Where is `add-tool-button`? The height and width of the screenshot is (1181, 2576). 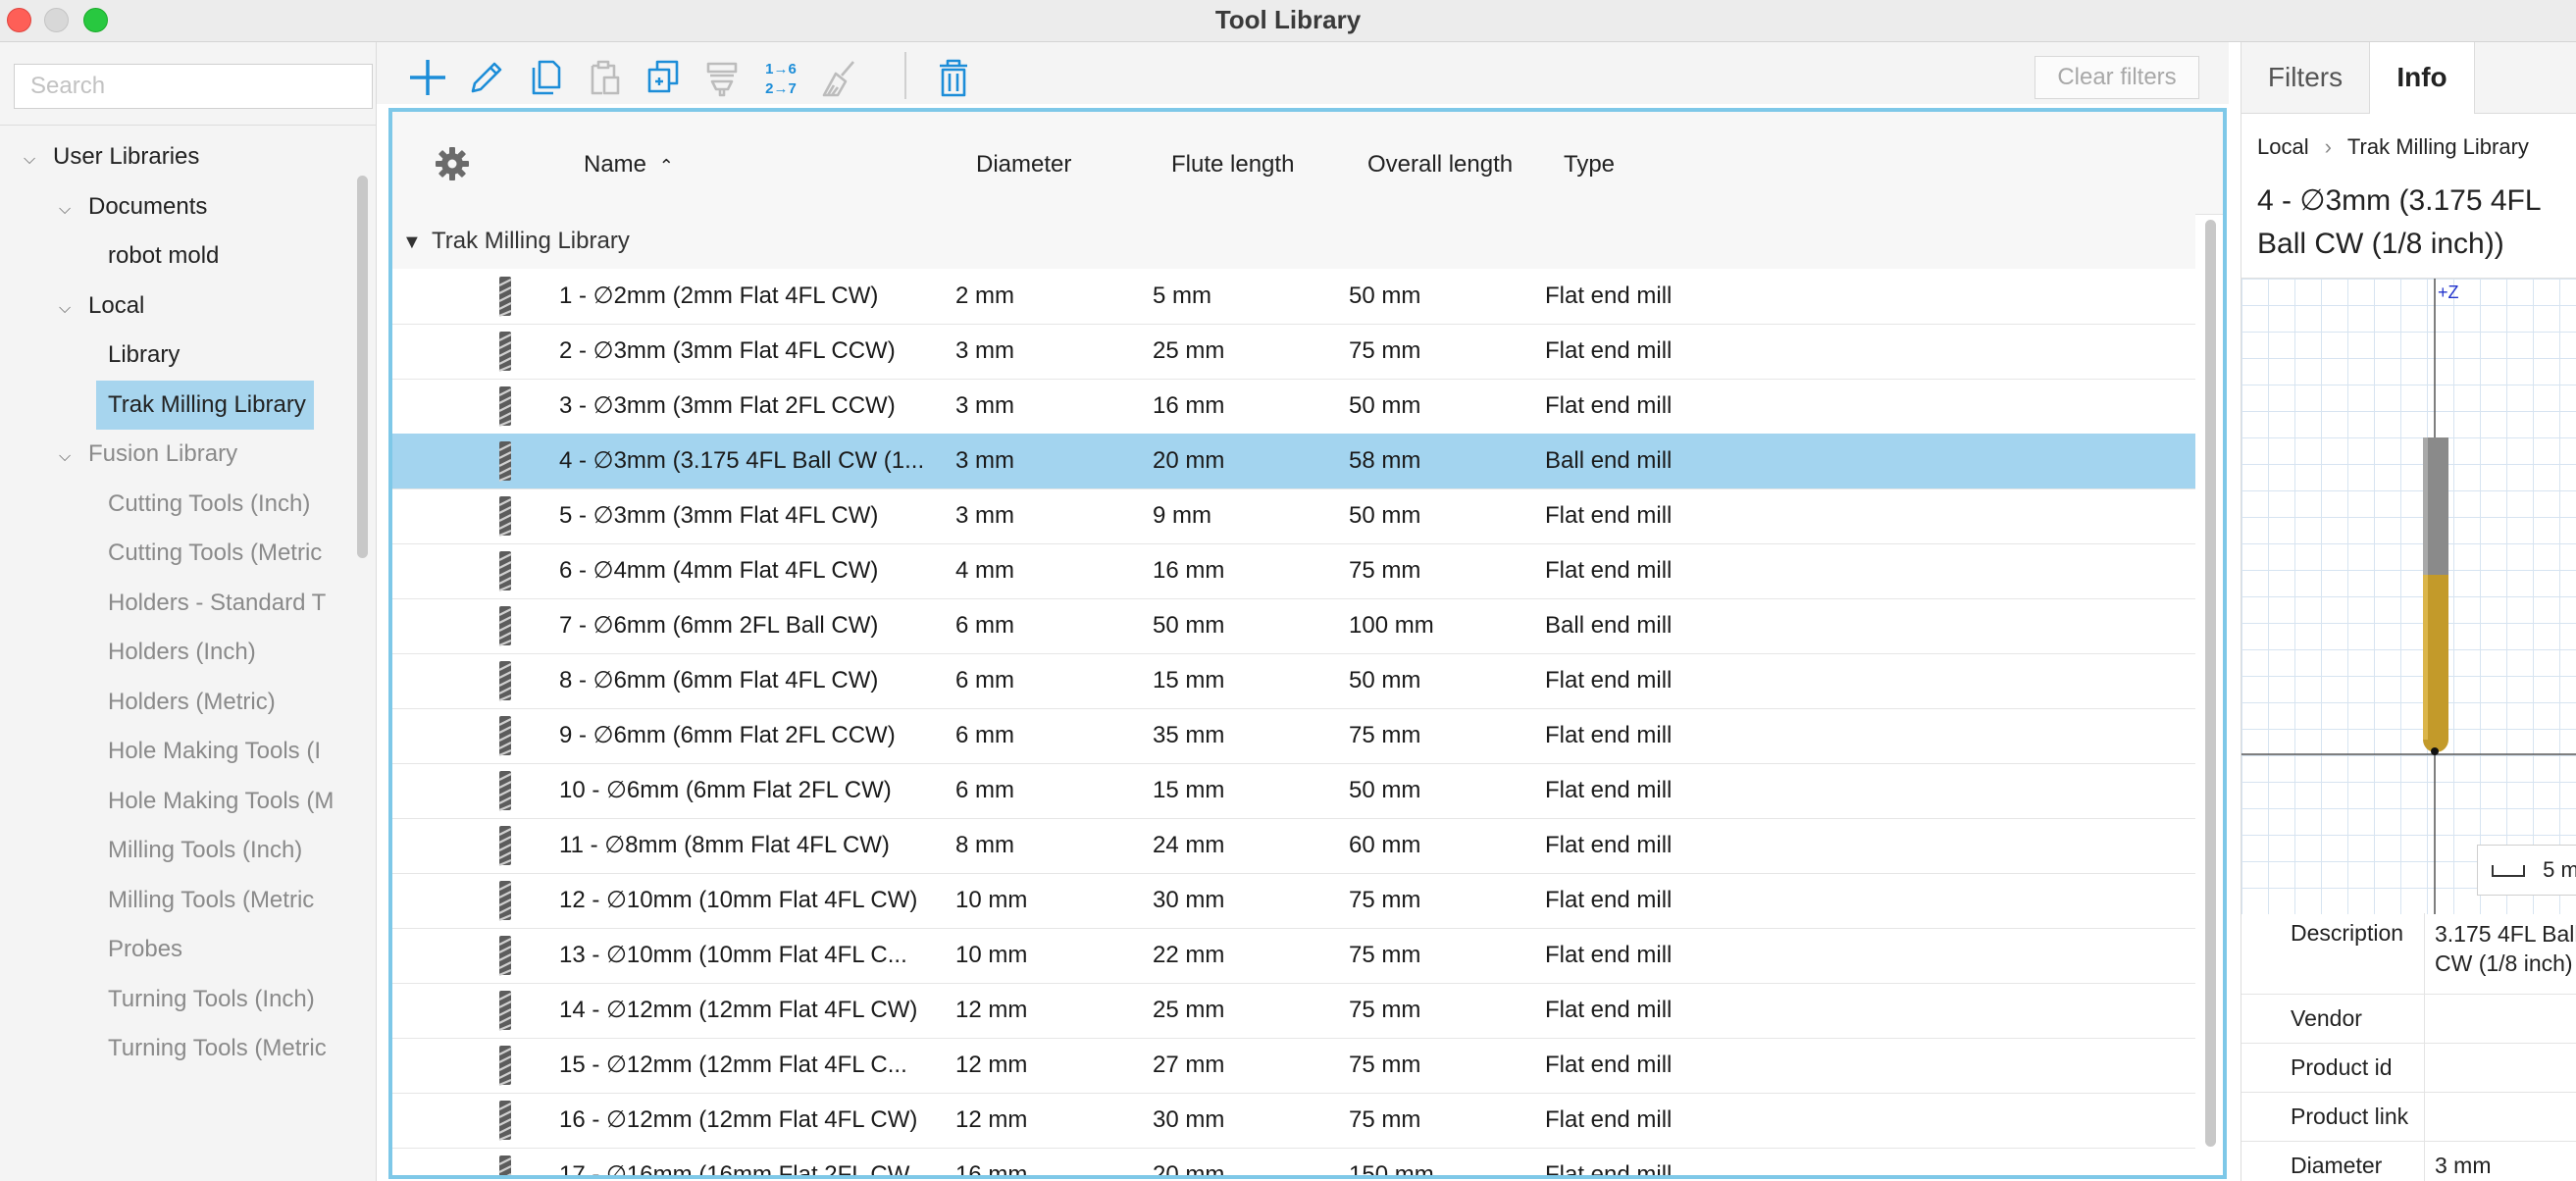
add-tool-button is located at coordinates (427, 78).